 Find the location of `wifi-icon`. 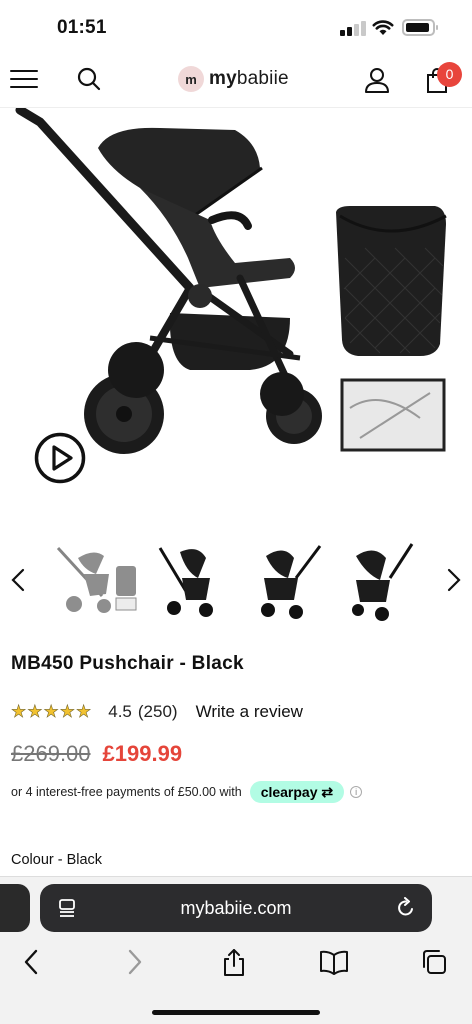

wifi-icon is located at coordinates (383, 27).